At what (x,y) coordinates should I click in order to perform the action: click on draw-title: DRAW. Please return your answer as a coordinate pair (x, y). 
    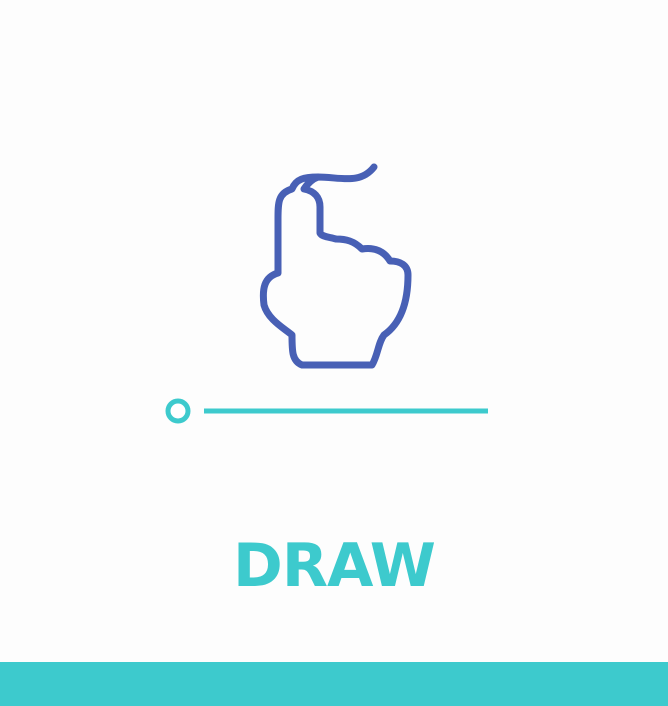
    Looking at the image, I should click on (334, 566).